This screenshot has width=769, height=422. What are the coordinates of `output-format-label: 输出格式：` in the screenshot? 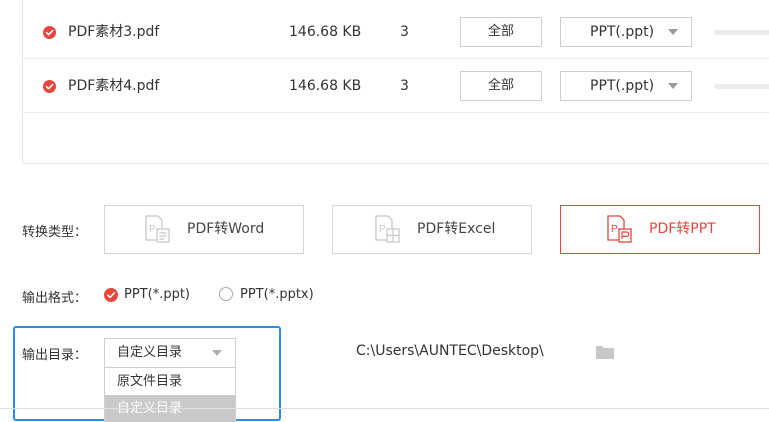 It's located at (55, 298).